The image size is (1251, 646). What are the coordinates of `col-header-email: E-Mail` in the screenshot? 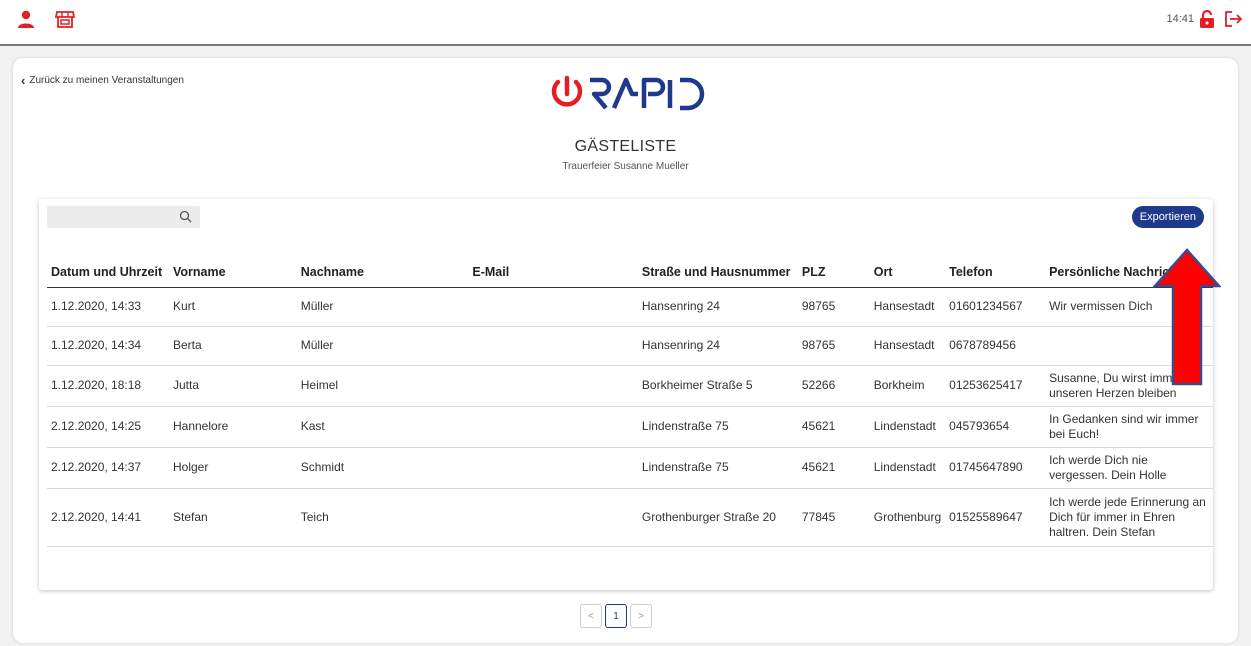 It's located at (553, 272).